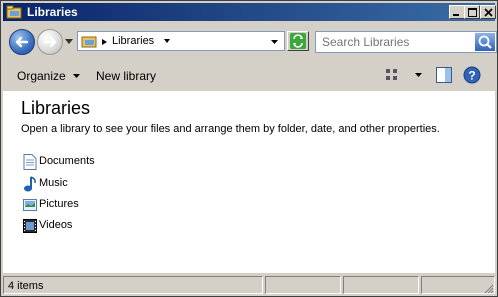  I want to click on change-view-icon, so click(392, 75).